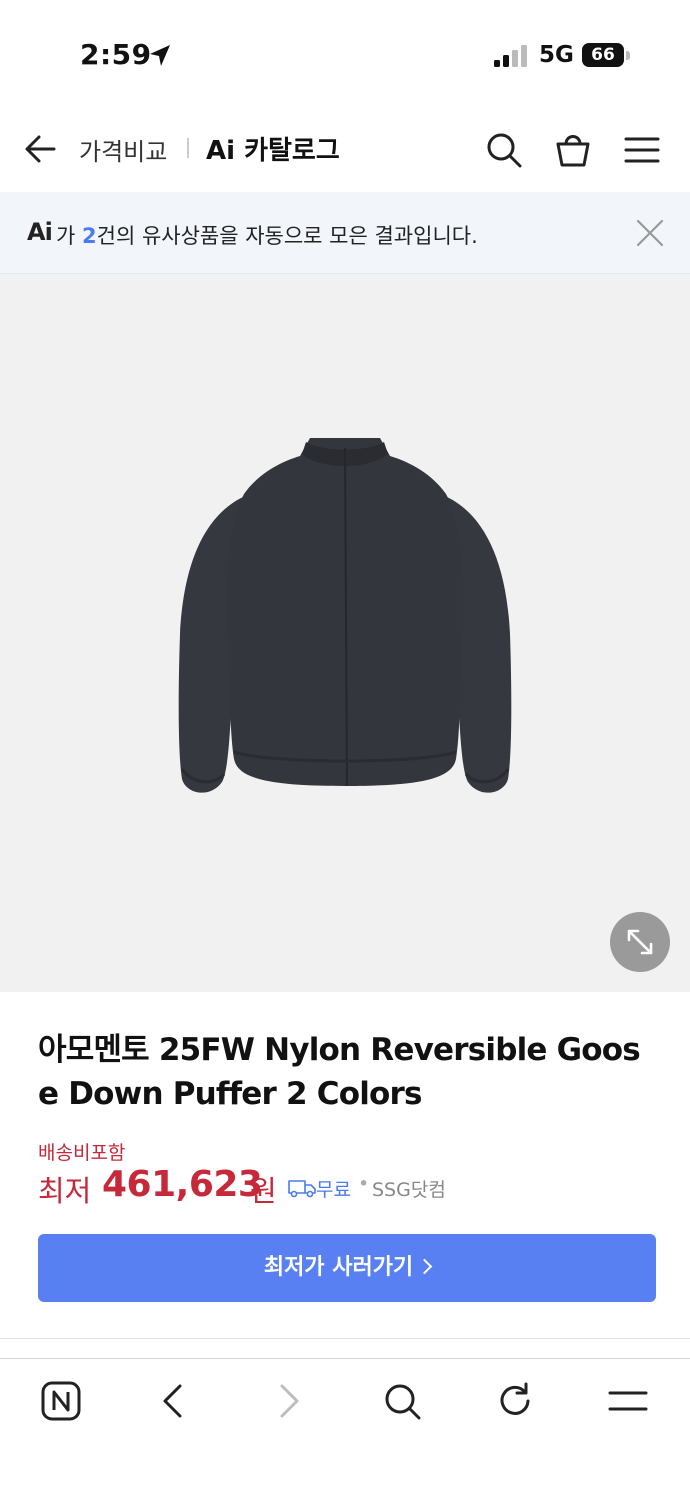  Describe the element at coordinates (174, 1401) in the screenshot. I see `back-icon` at that location.